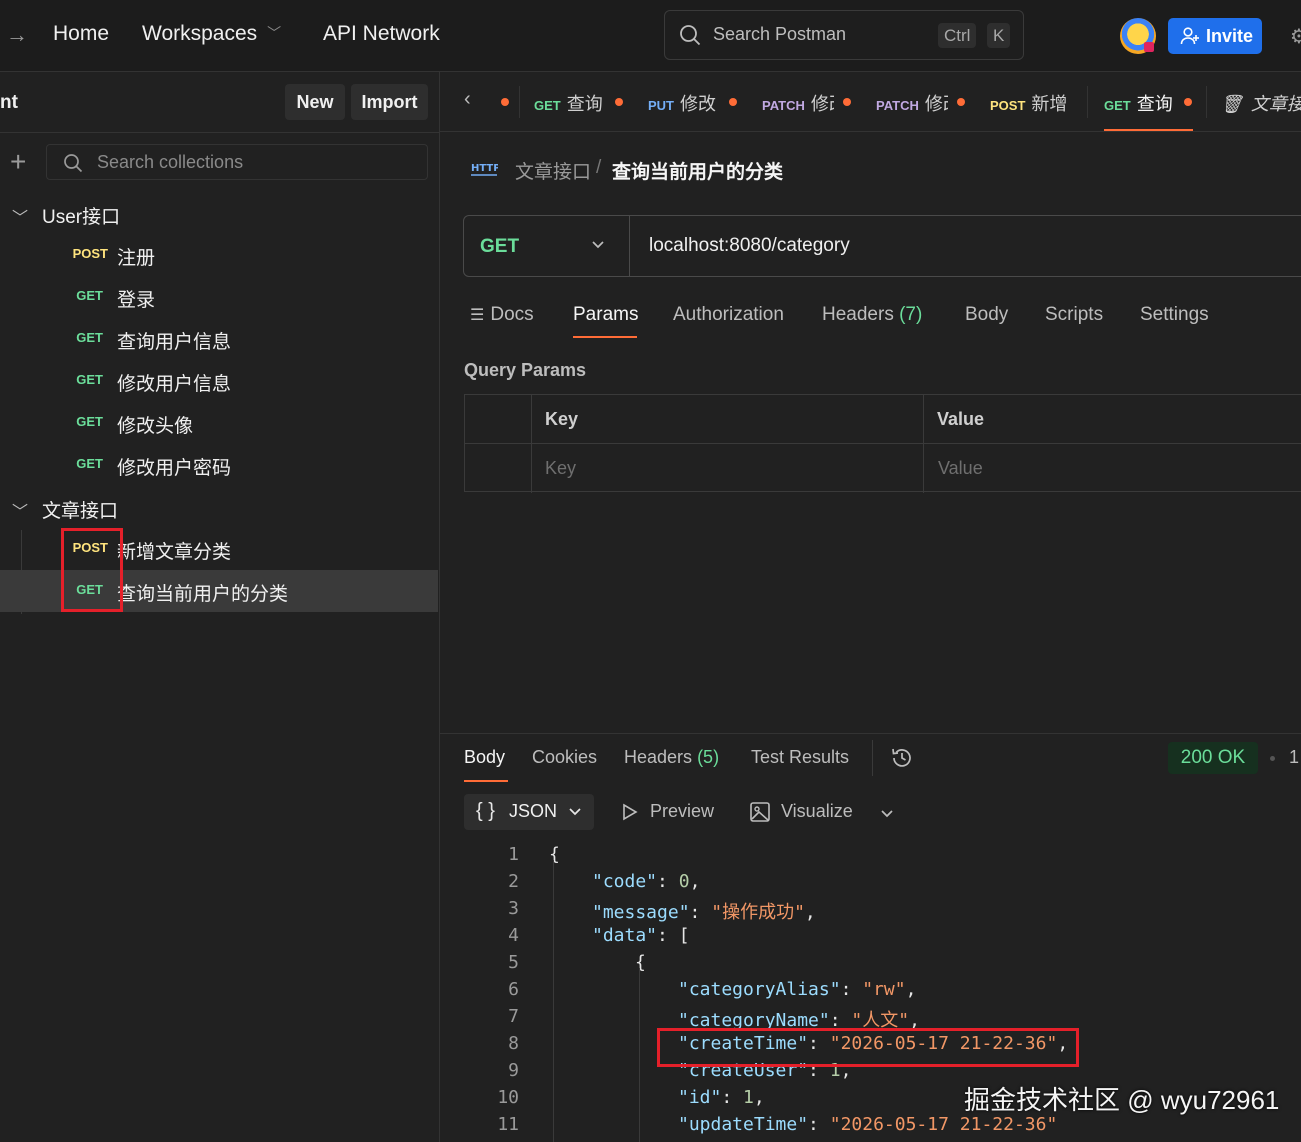  What do you see at coordinates (219, 423) in the screenshot?
I see `request-item: GET 修改头像` at bounding box center [219, 423].